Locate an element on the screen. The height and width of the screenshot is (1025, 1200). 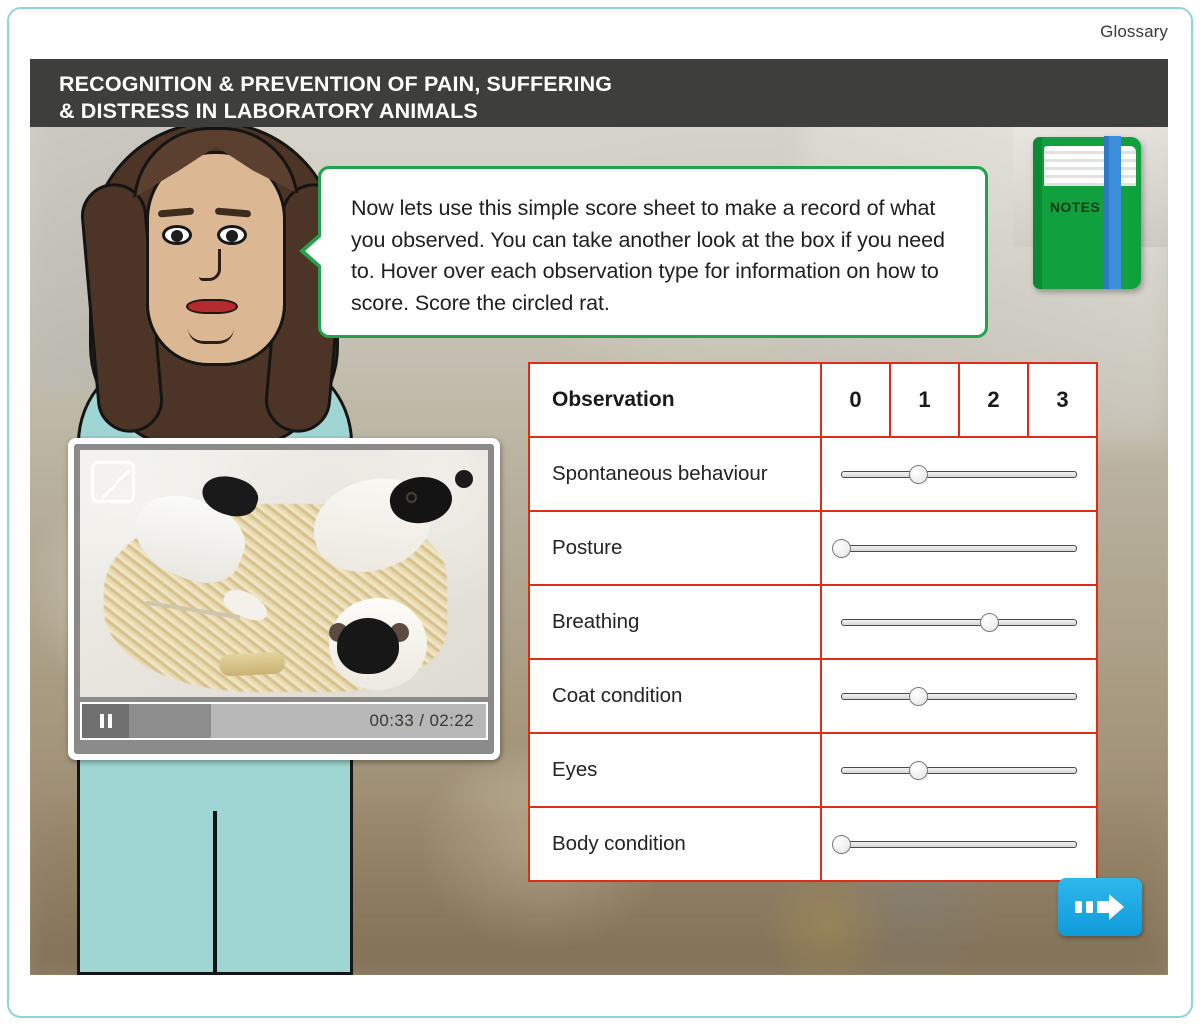
observation-label-cell: Coat condition is located at coordinates (675, 696).